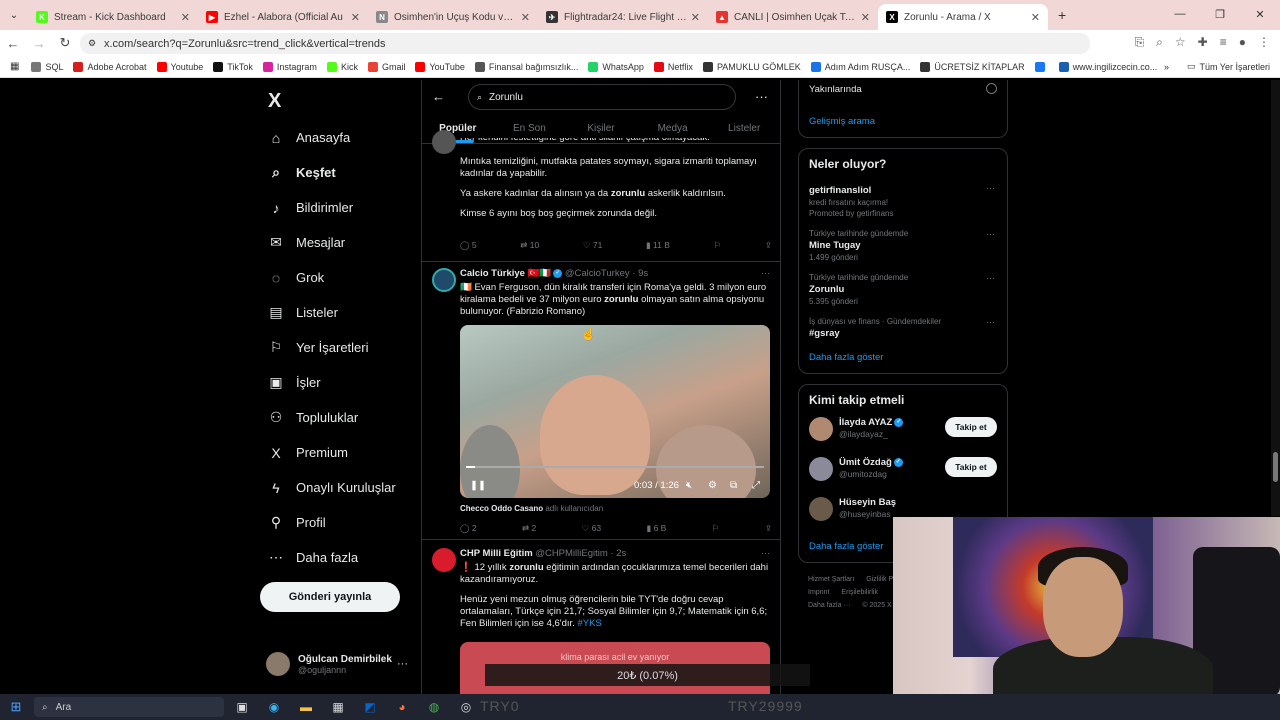 Image resolution: width=1280 pixels, height=720 pixels. Describe the element at coordinates (16, 707) in the screenshot. I see `windows-start-icon: ⊞` at that location.